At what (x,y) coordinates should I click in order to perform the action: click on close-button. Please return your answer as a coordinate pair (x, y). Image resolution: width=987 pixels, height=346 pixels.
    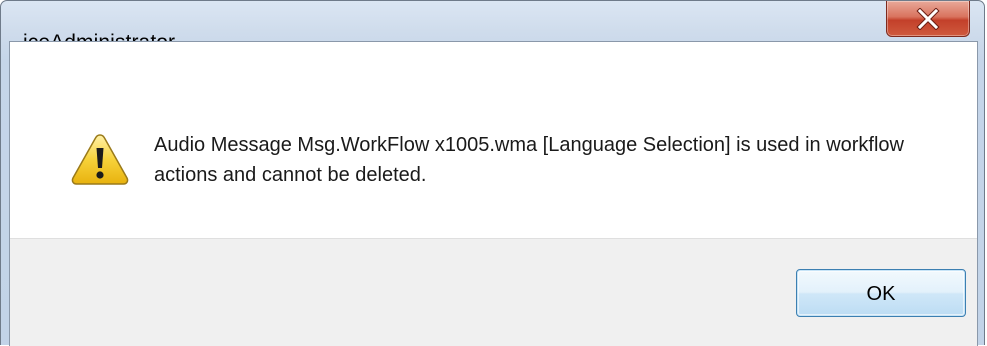
    Looking at the image, I should click on (928, 19).